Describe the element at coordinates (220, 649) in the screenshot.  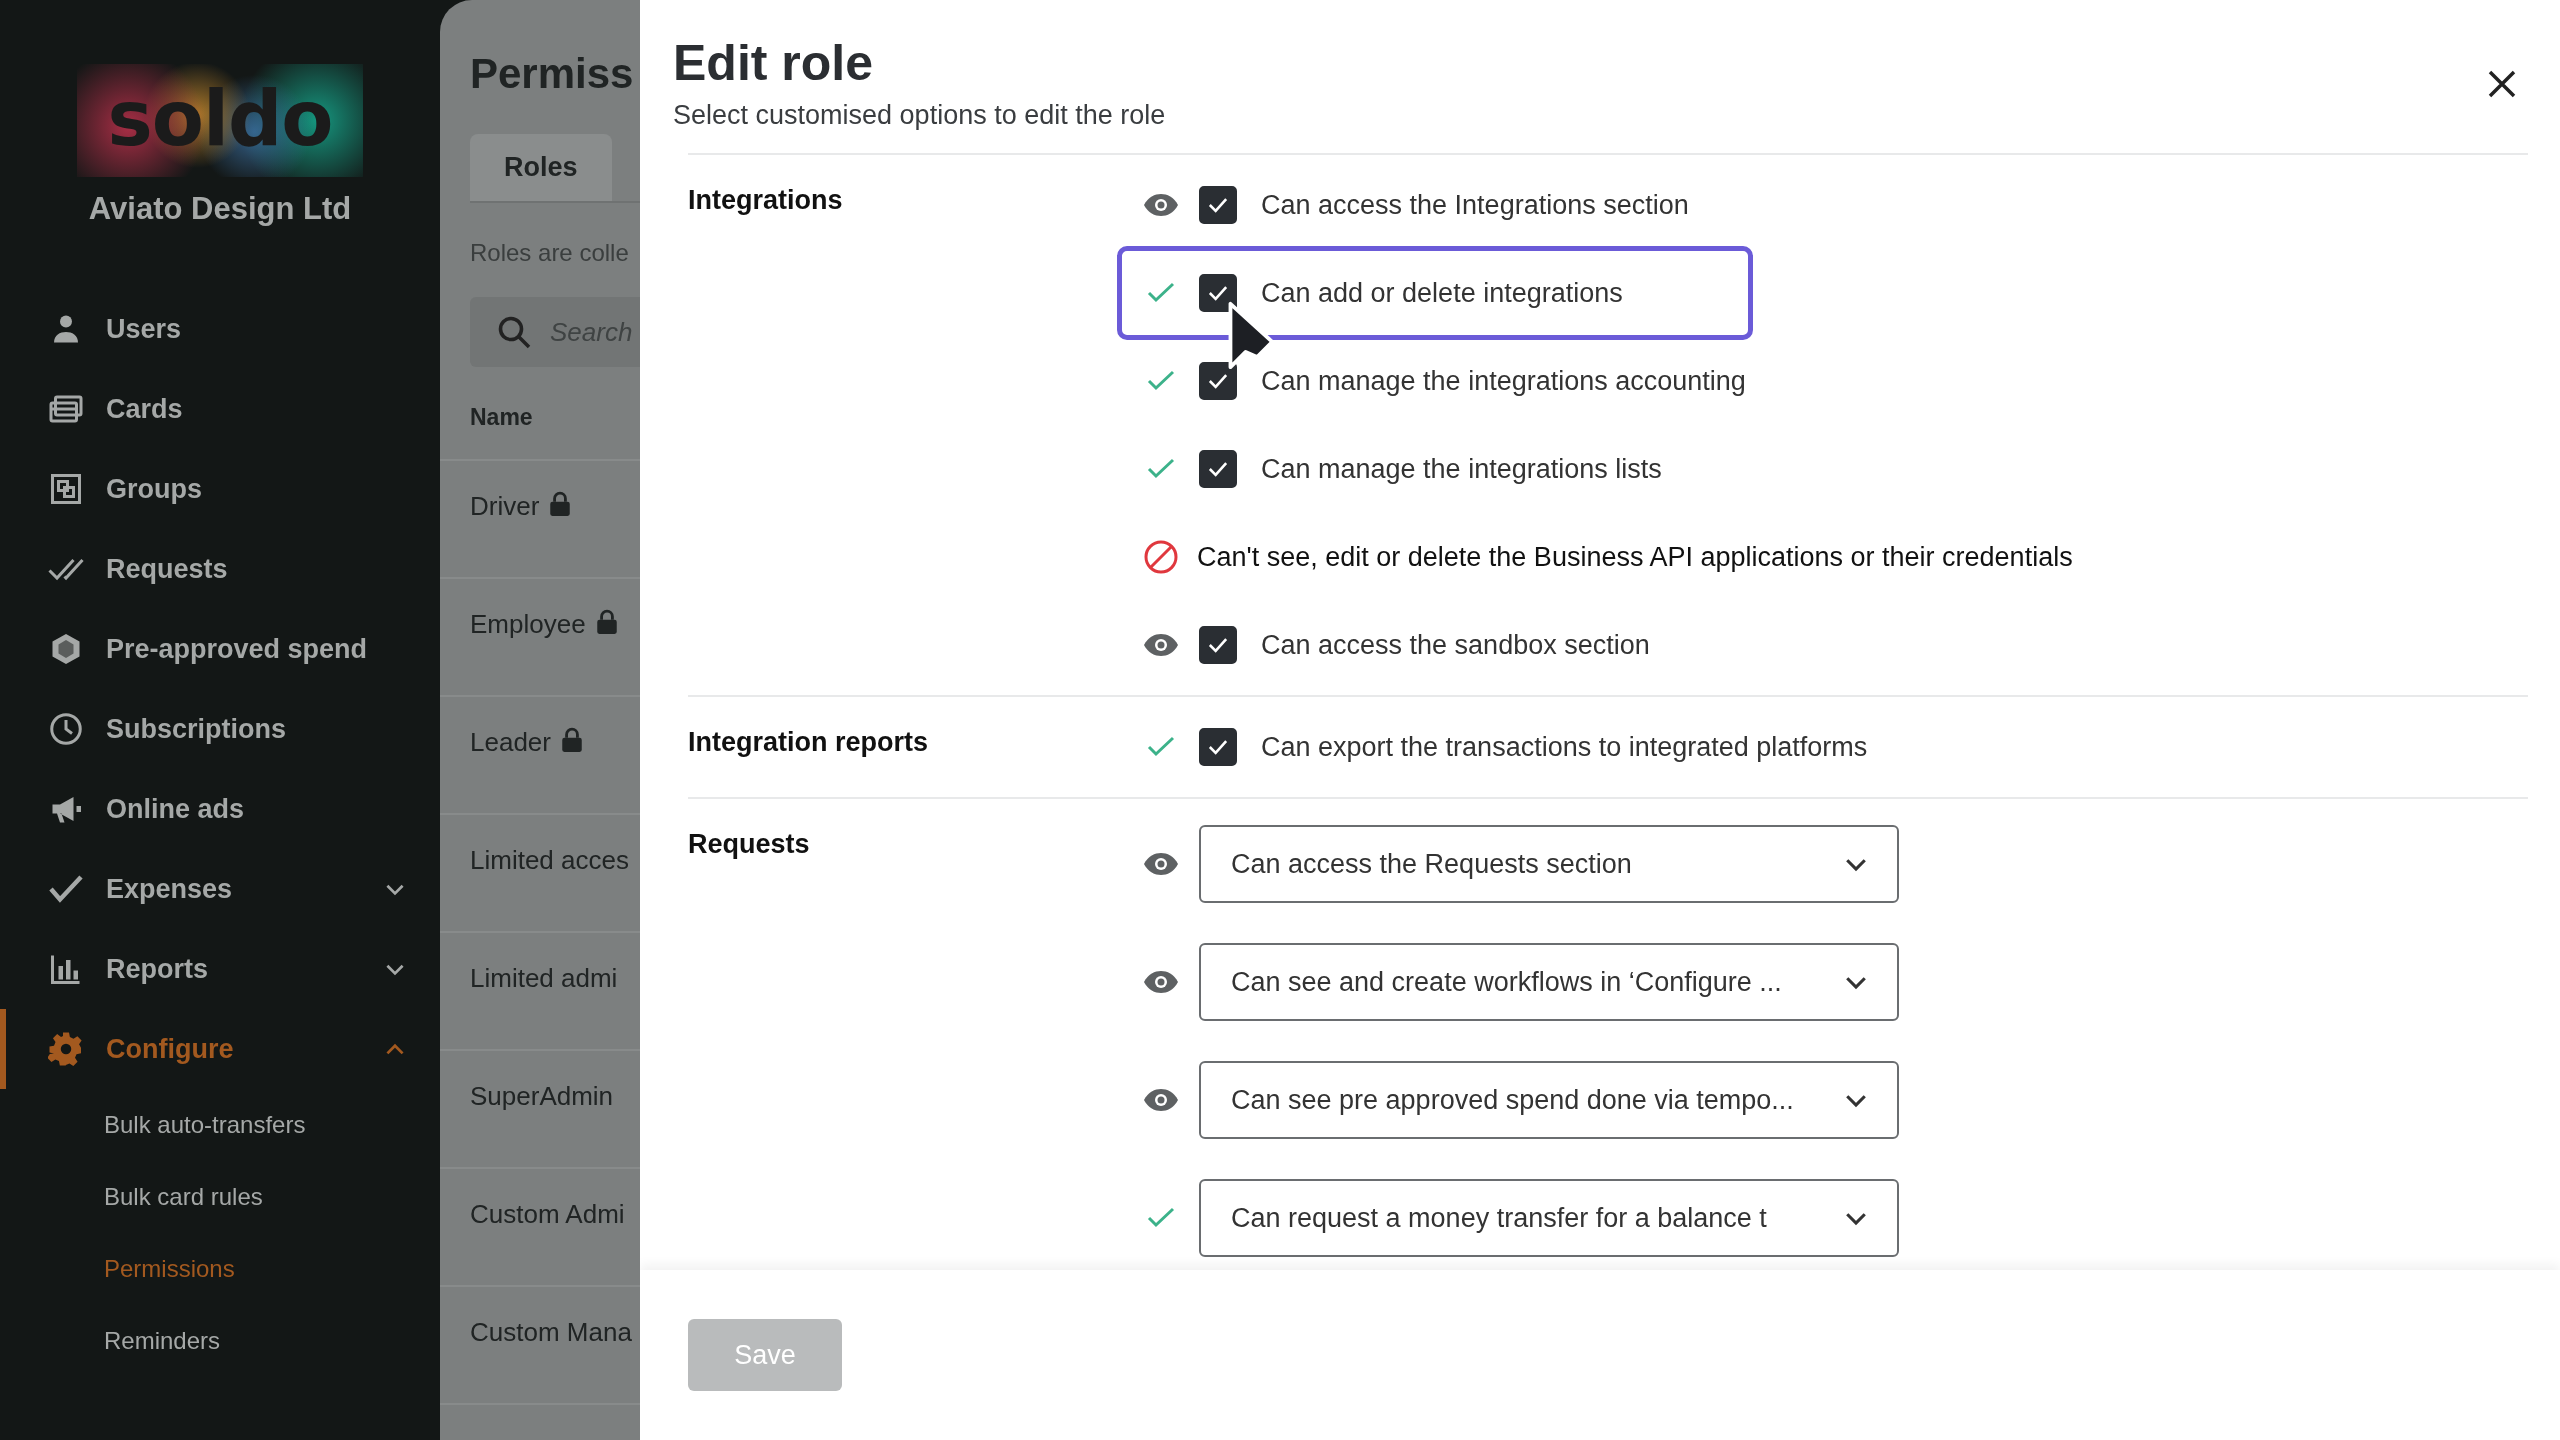
I see `nav-item: Pre-approved spend` at that location.